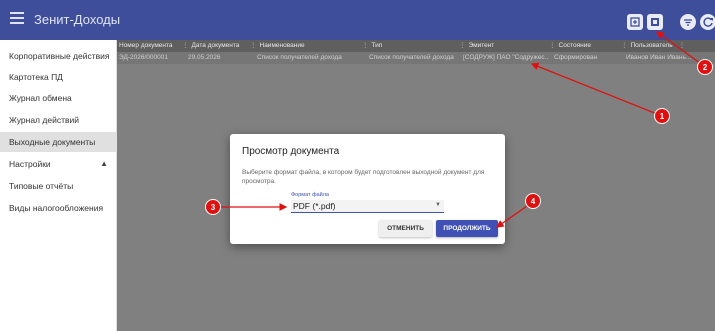  I want to click on table-cell: 29.05.2026, so click(204, 57).